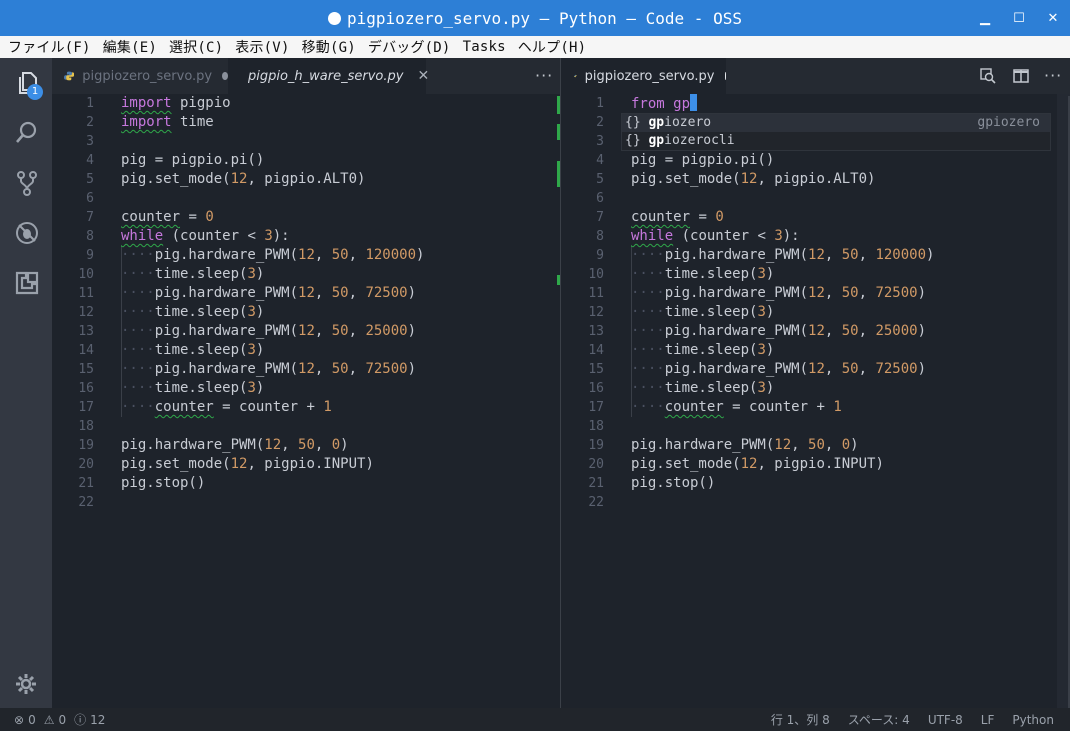 The width and height of the screenshot is (1070, 731). I want to click on source-control-icon, so click(27, 183).